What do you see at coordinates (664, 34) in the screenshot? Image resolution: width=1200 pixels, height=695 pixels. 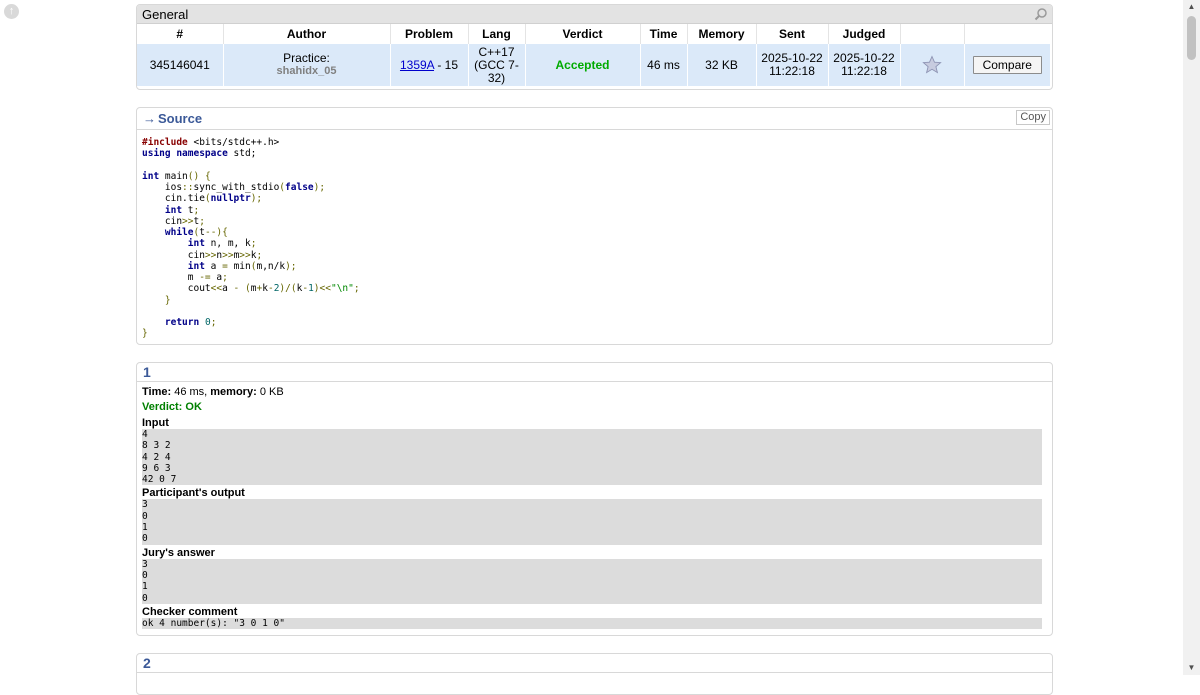 I see `column-header-time: Time` at bounding box center [664, 34].